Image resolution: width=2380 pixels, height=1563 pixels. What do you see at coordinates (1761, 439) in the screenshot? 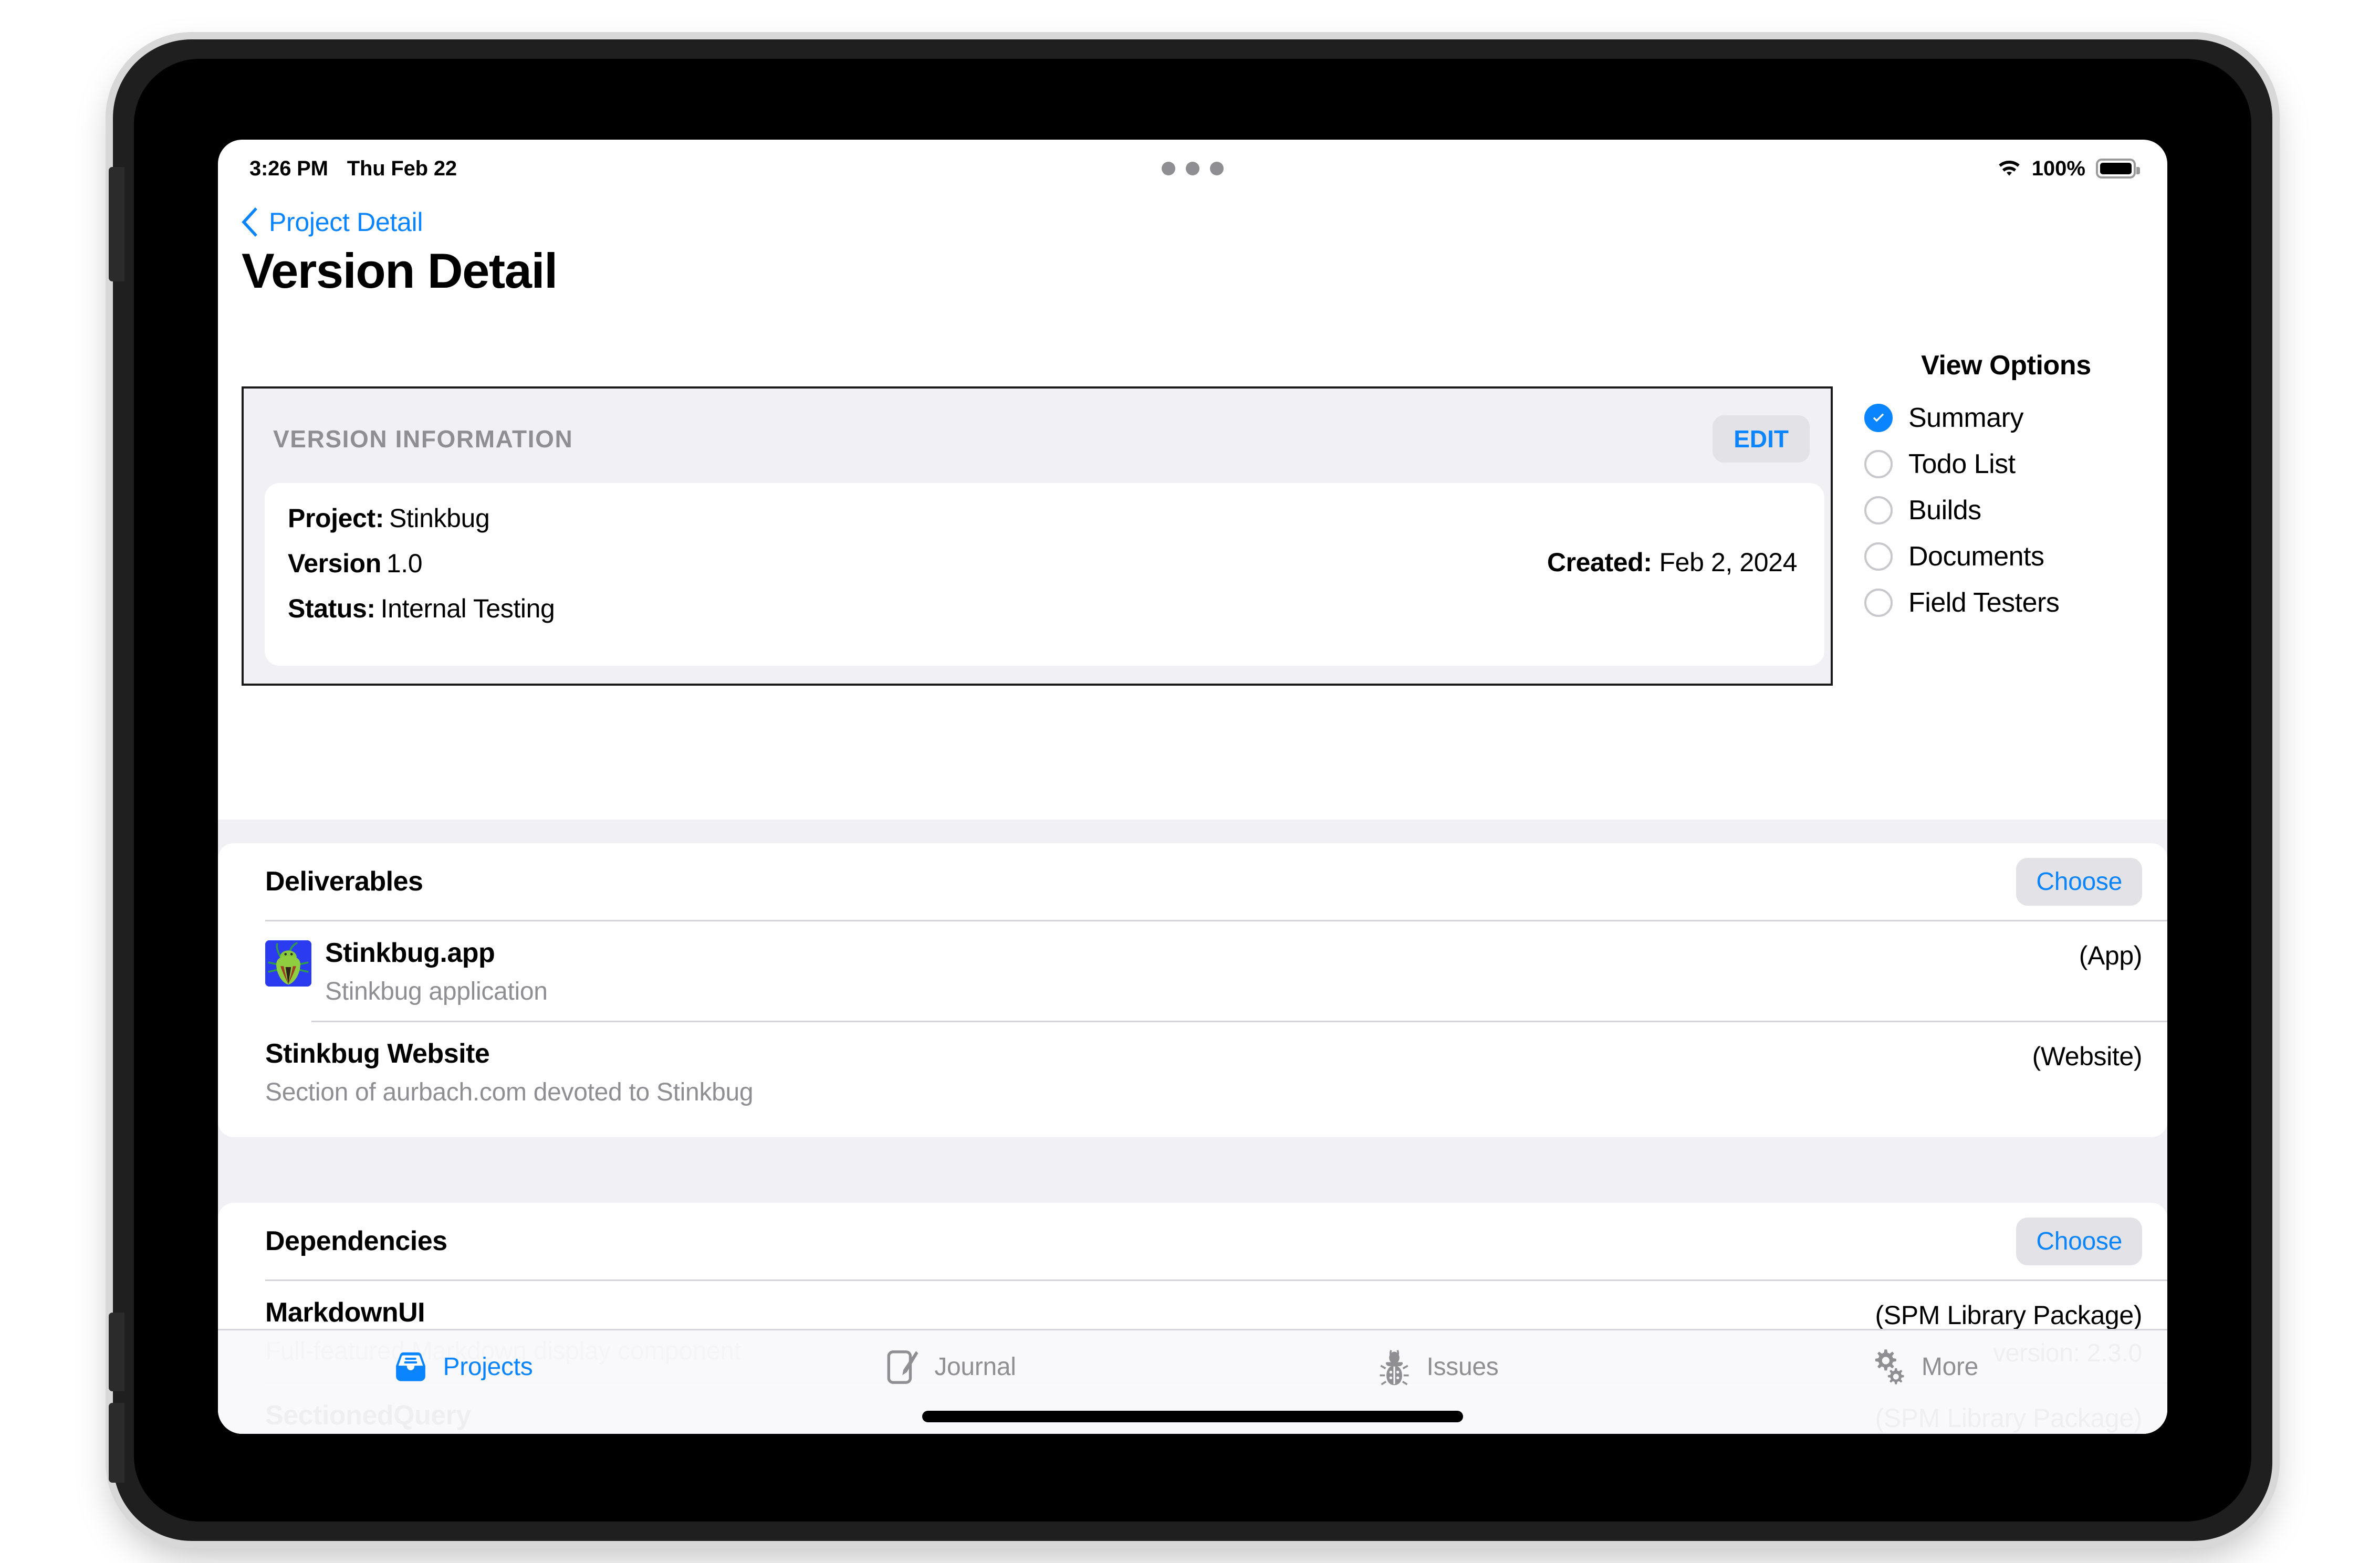
I see `edit-button: EDIT` at bounding box center [1761, 439].